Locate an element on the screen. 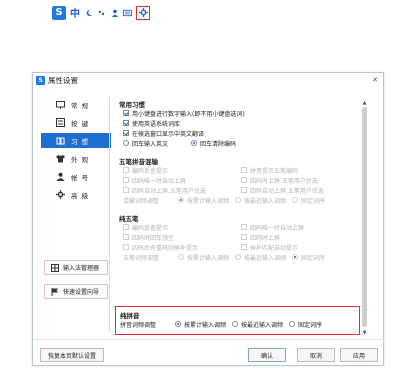 This screenshot has height=373, width=400. enter-english-radio: 回车输入英文 is located at coordinates (153, 143).